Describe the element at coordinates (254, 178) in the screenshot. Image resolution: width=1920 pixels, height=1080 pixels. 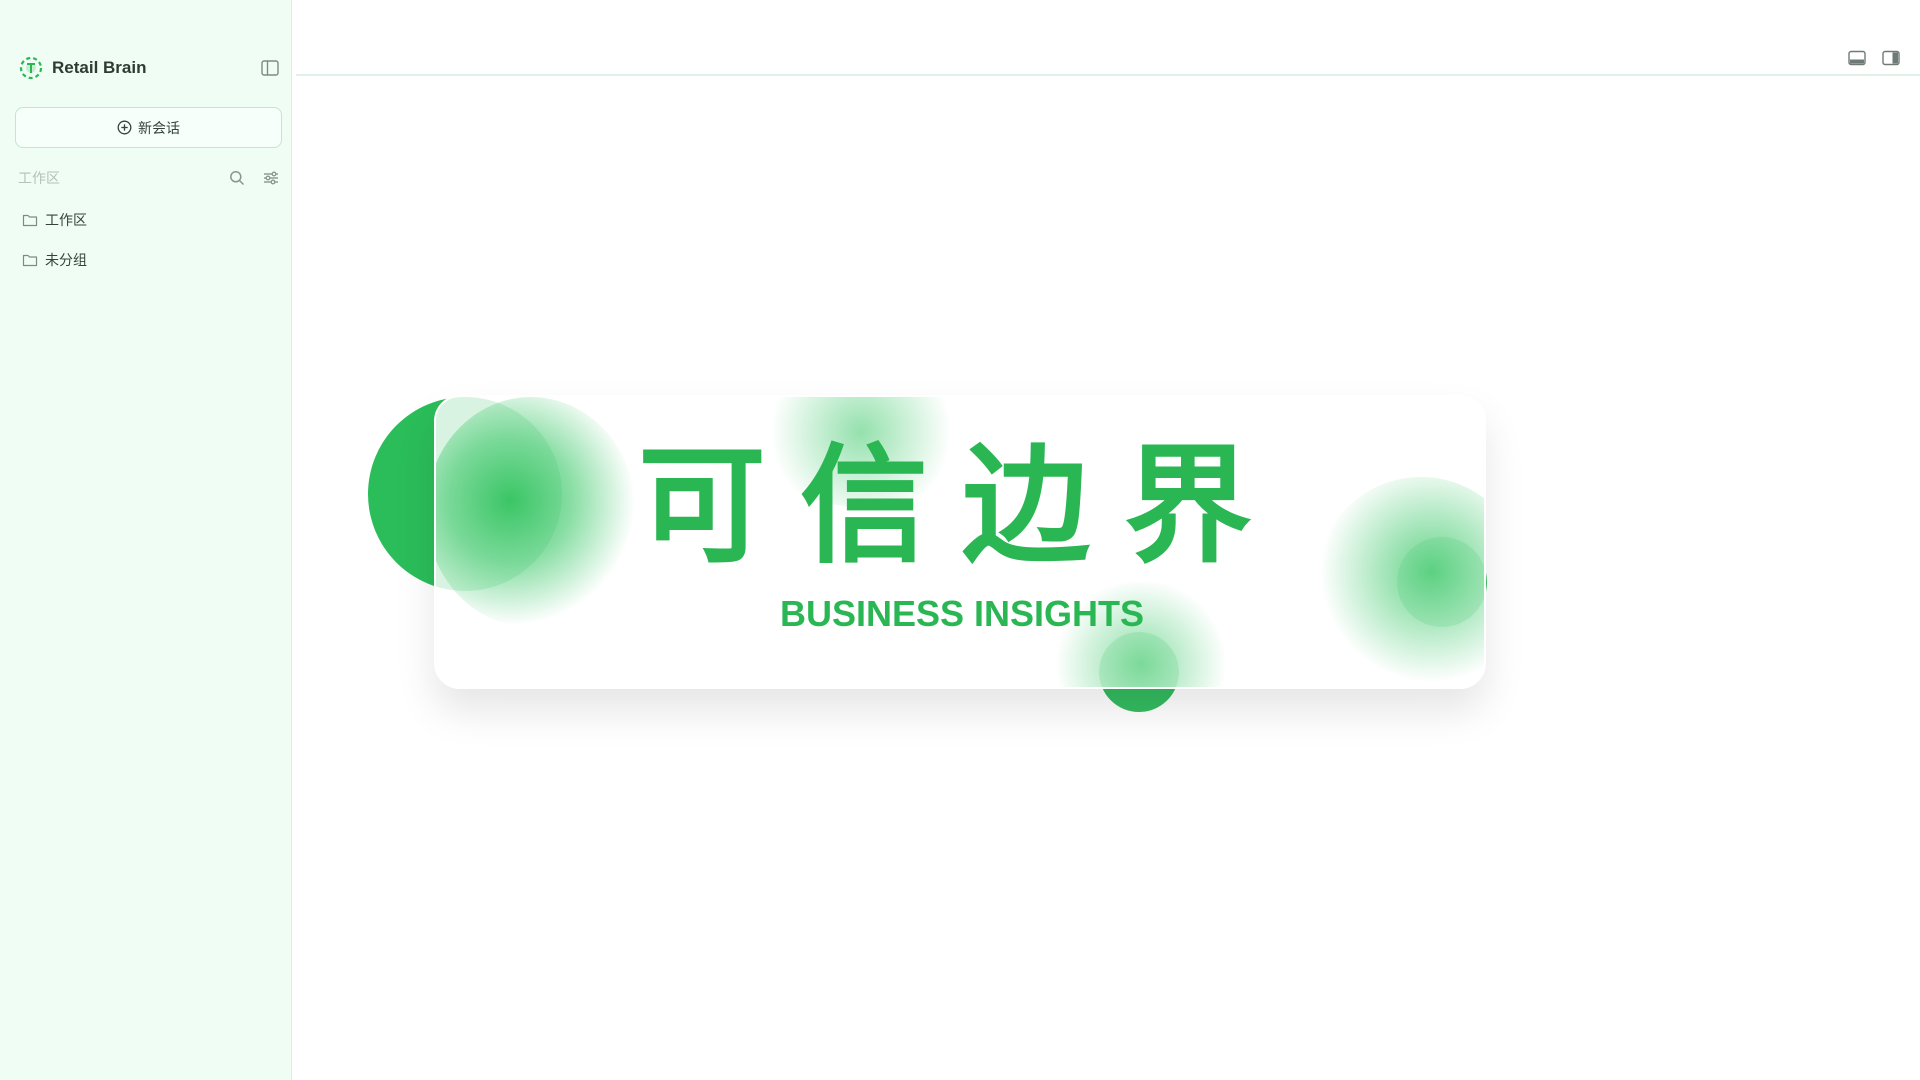
I see `section-tools` at that location.